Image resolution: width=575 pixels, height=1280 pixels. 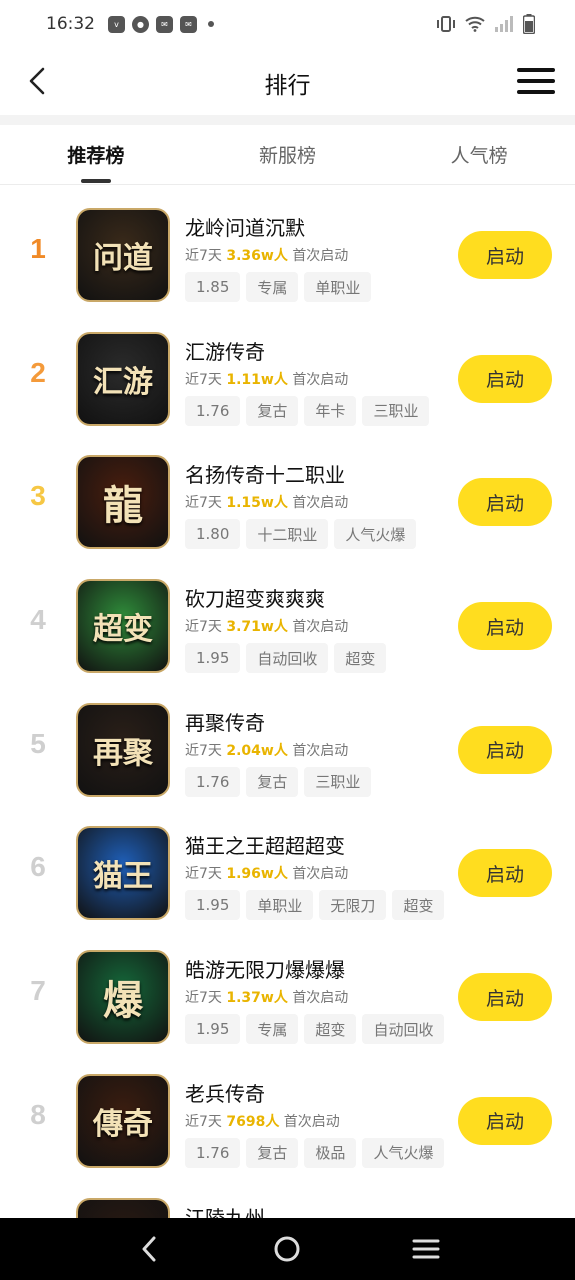 What do you see at coordinates (213, 534) in the screenshot?
I see `tag: 1.80` at bounding box center [213, 534].